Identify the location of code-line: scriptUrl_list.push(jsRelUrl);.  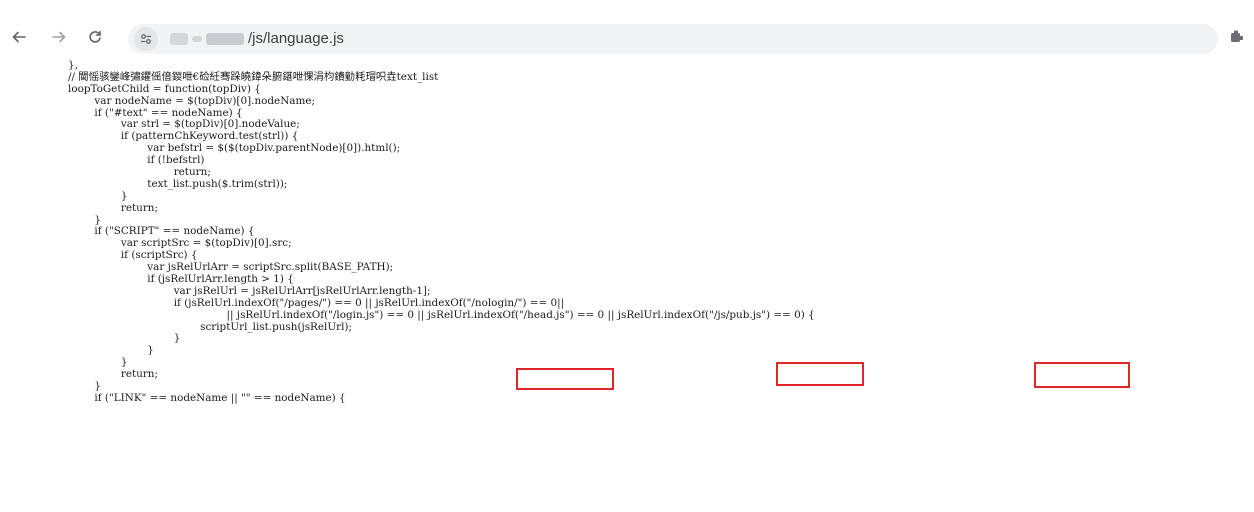
(210, 326).